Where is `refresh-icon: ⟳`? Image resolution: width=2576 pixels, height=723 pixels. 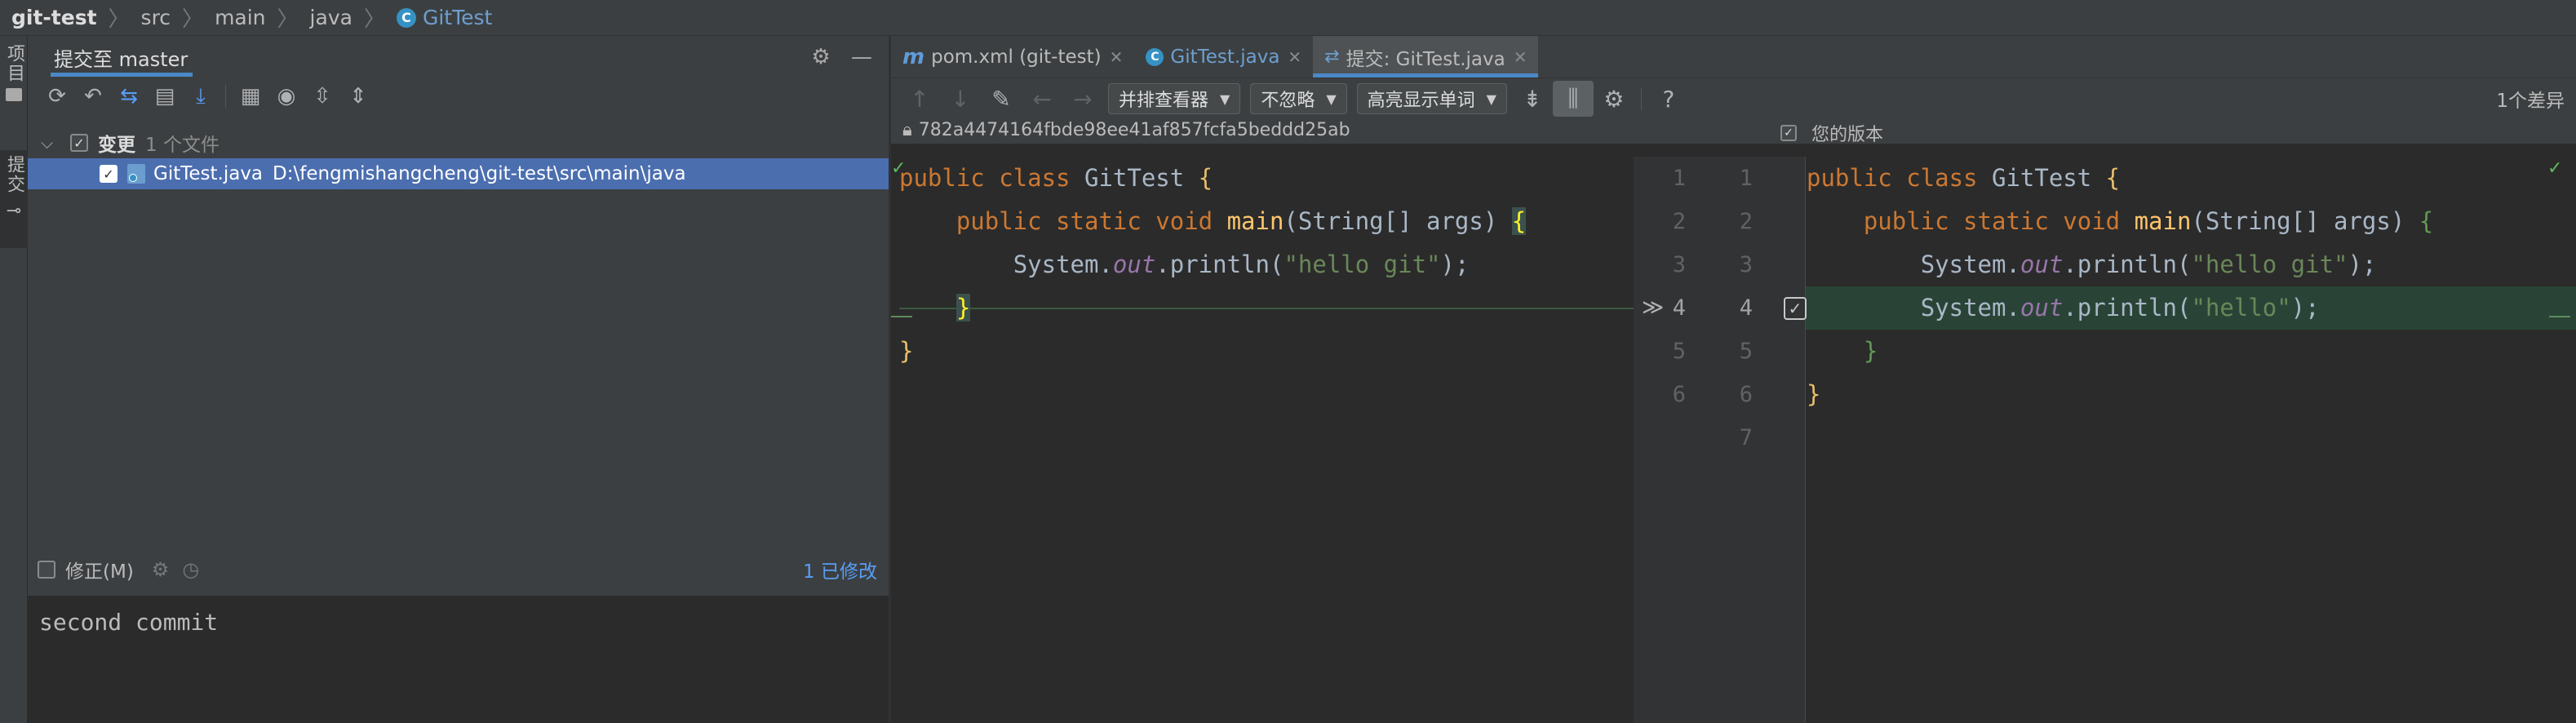 refresh-icon: ⟳ is located at coordinates (57, 96).